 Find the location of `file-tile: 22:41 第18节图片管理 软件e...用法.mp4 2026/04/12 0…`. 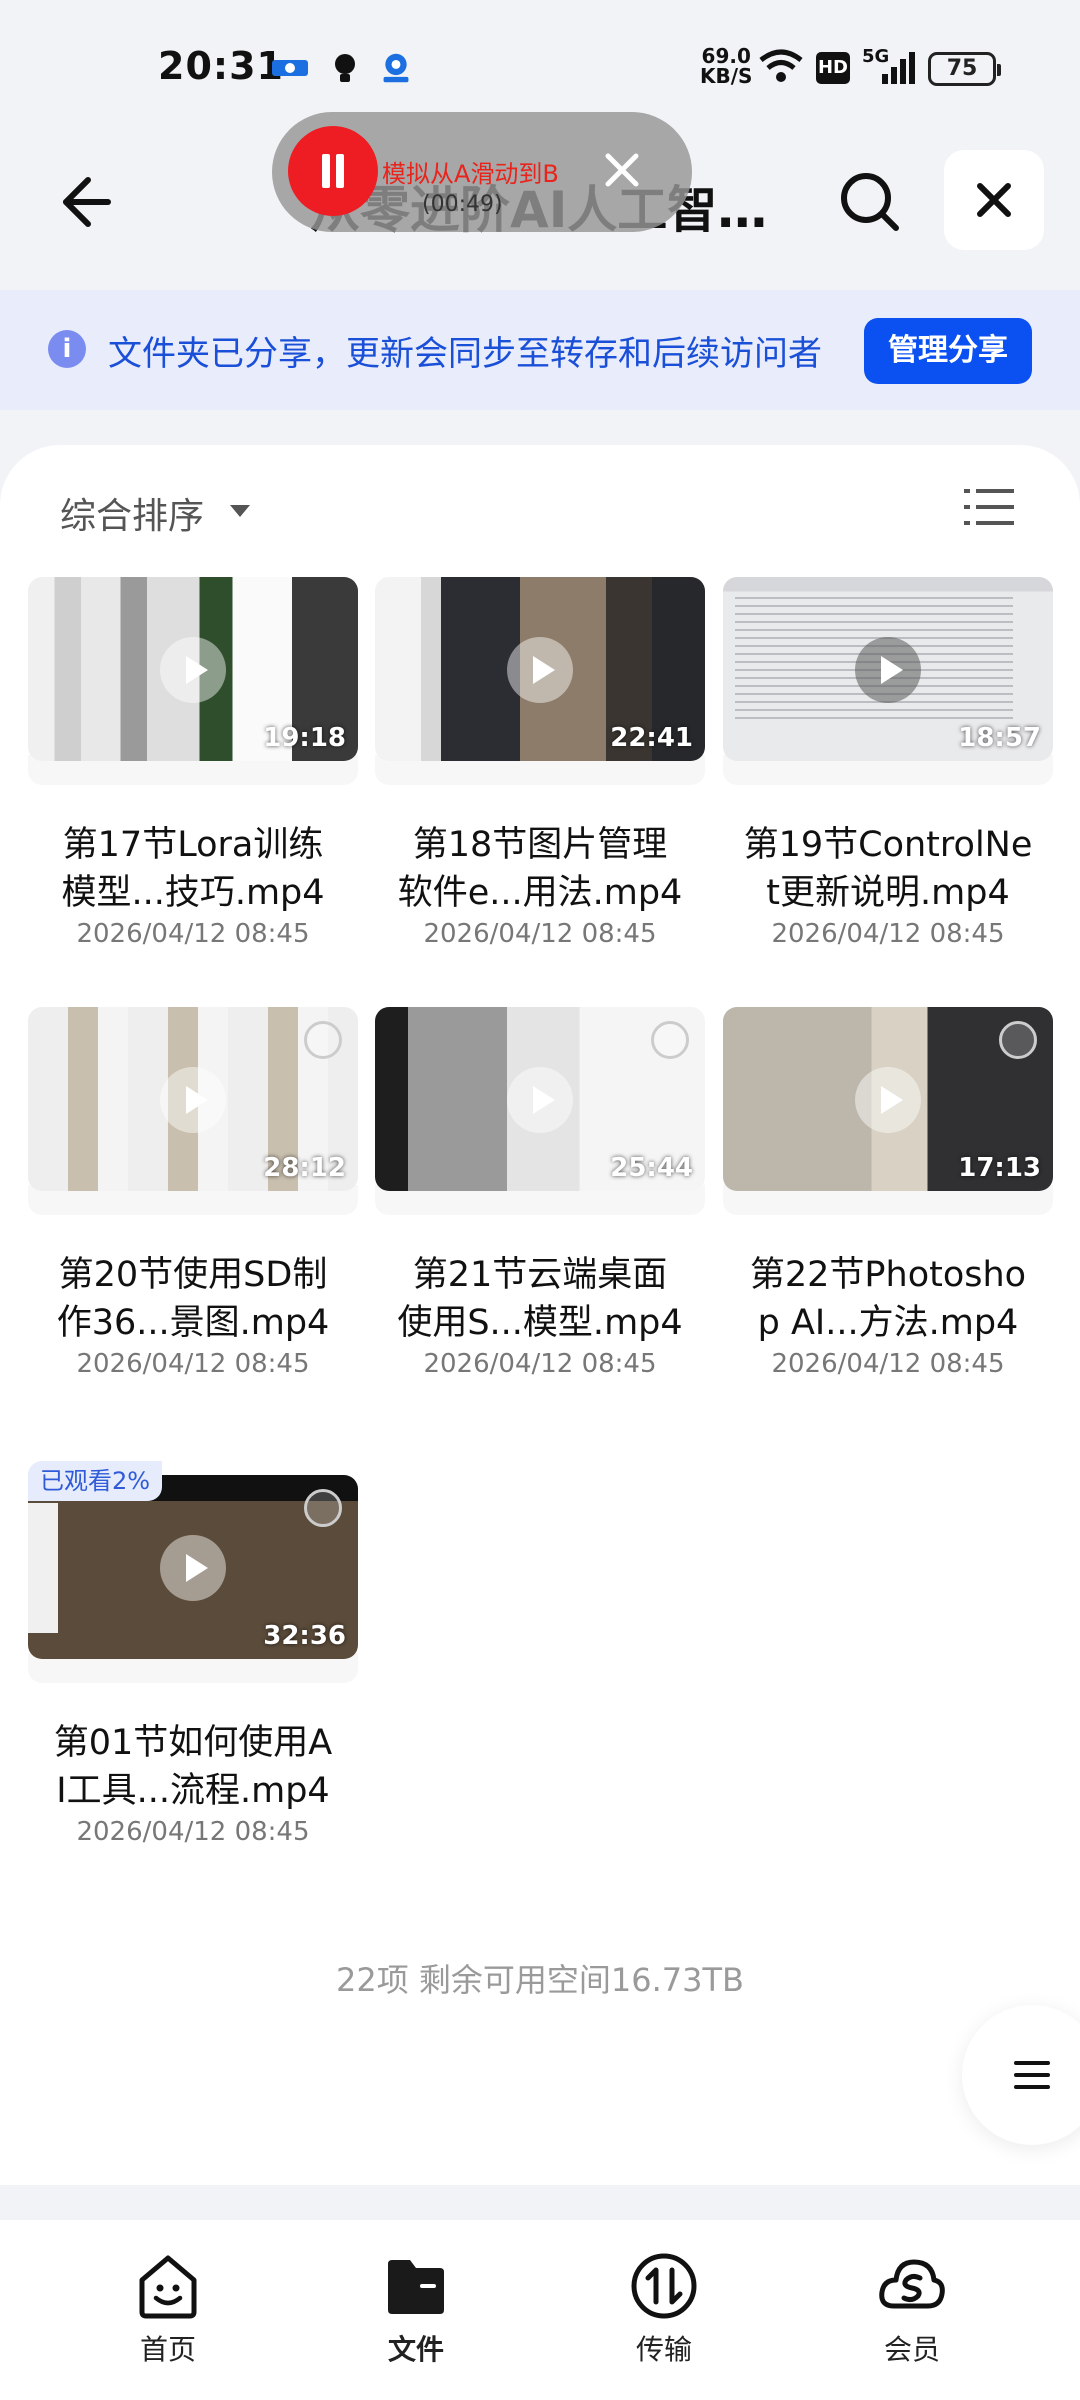

file-tile: 22:41 第18节图片管理 软件e...用法.mp4 2026/04/12 0… is located at coordinates (540, 763).